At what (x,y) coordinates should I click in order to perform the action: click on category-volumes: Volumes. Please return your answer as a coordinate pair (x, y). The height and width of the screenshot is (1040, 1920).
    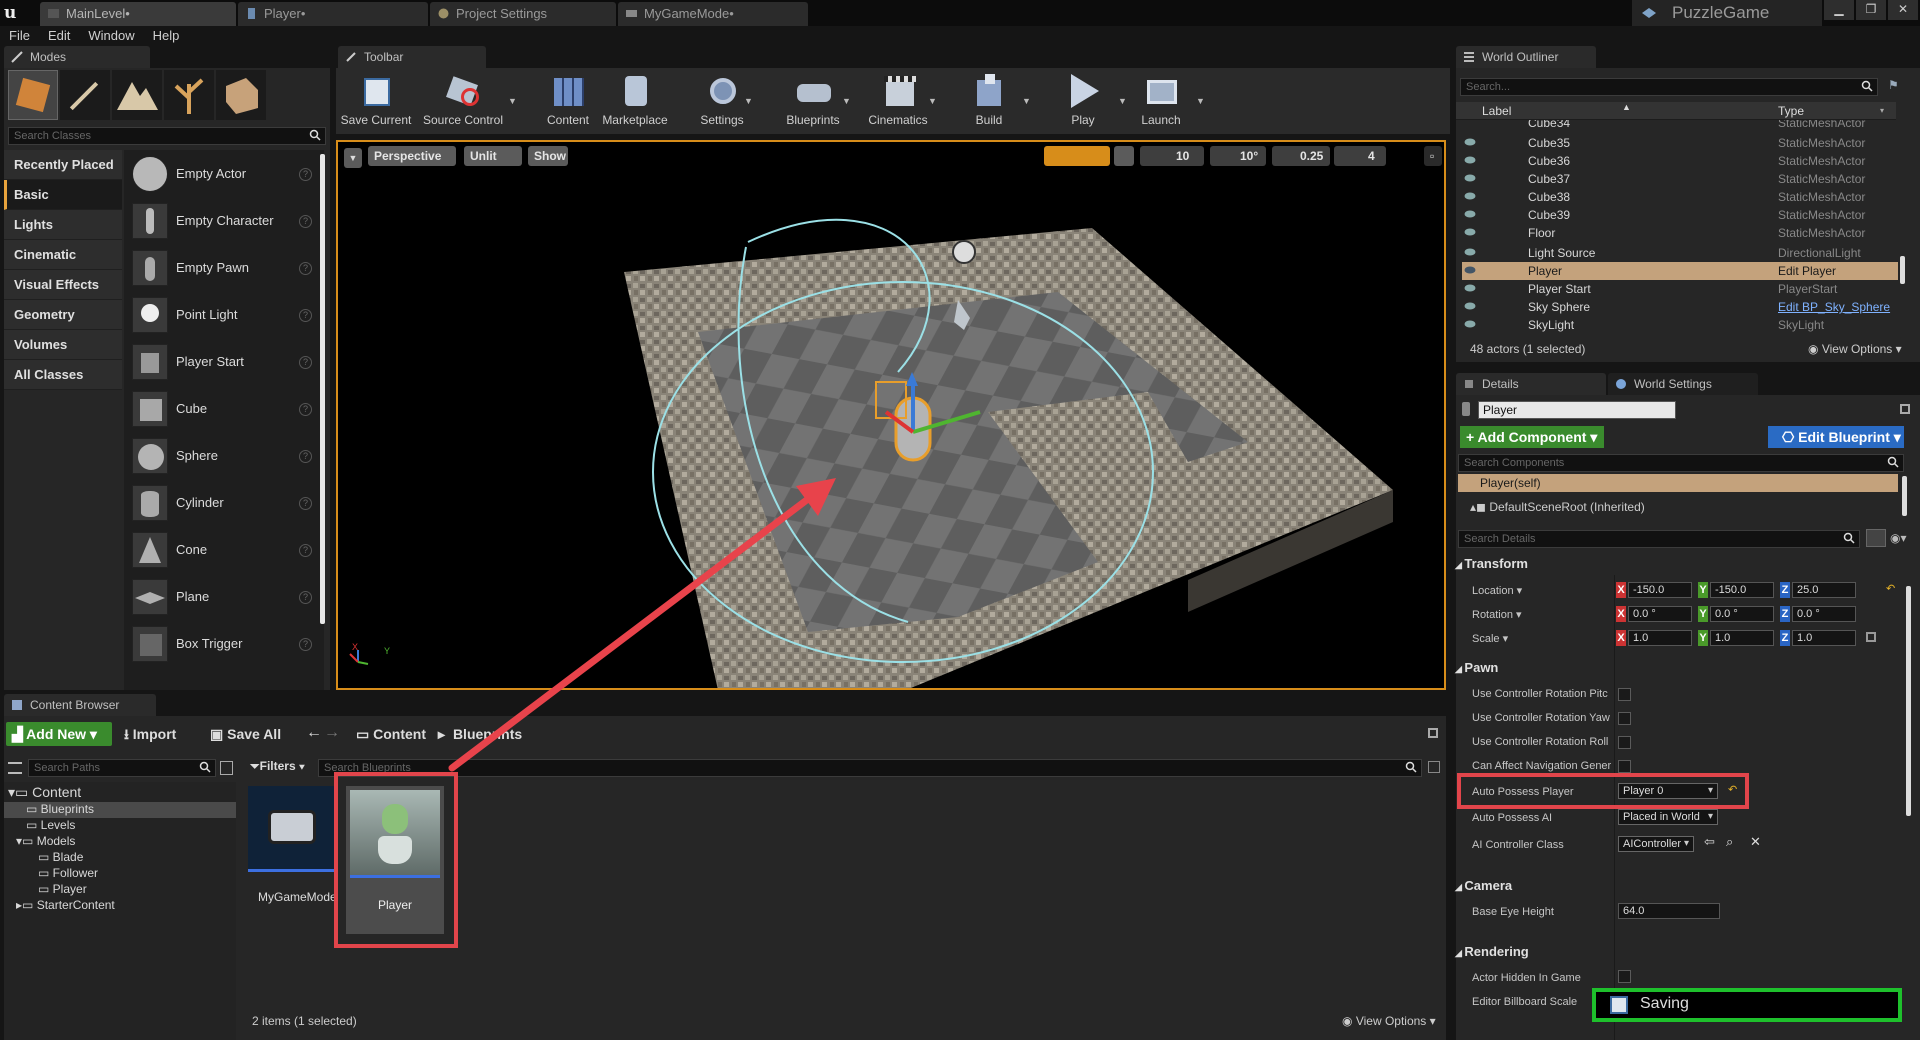
    Looking at the image, I should click on (63, 345).